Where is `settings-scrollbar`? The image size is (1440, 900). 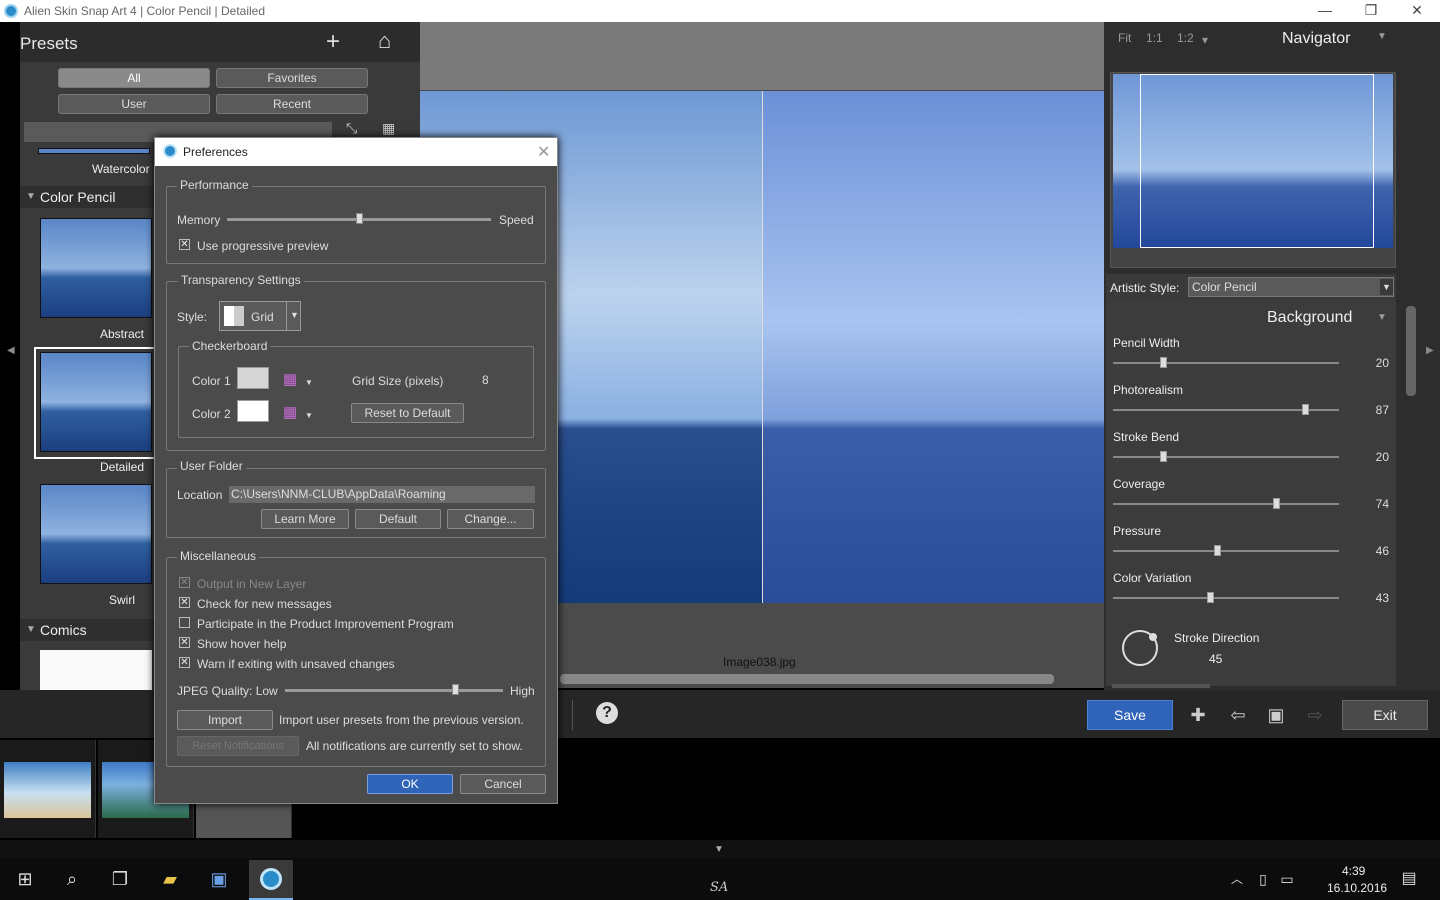
settings-scrollbar is located at coordinates (1411, 351).